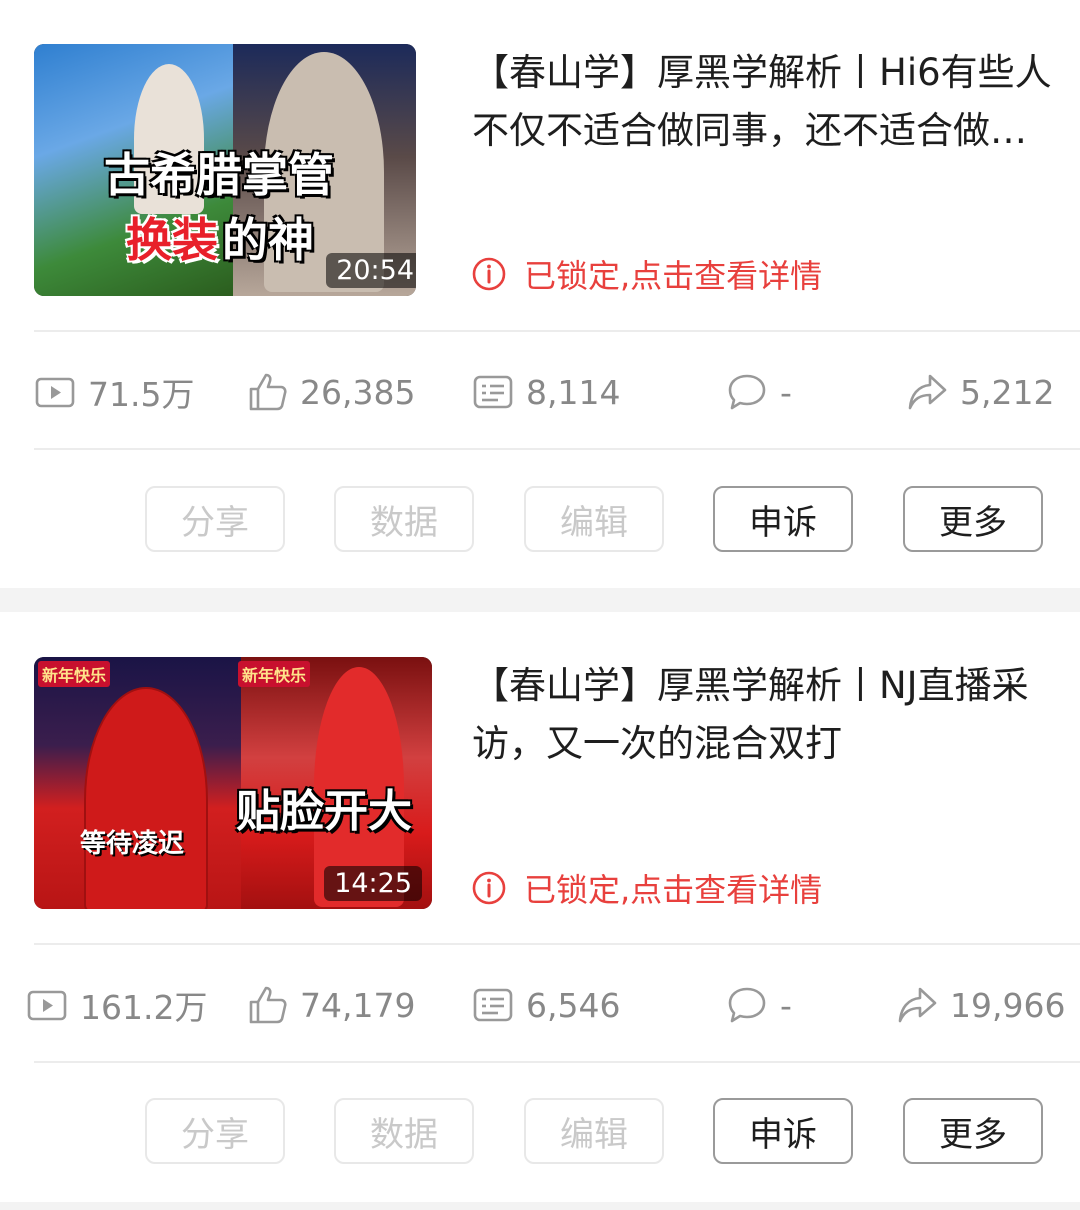 This screenshot has width=1080, height=1210. Describe the element at coordinates (219, 175) in the screenshot. I see `thumbnail-caption: 古希腊掌管` at that location.